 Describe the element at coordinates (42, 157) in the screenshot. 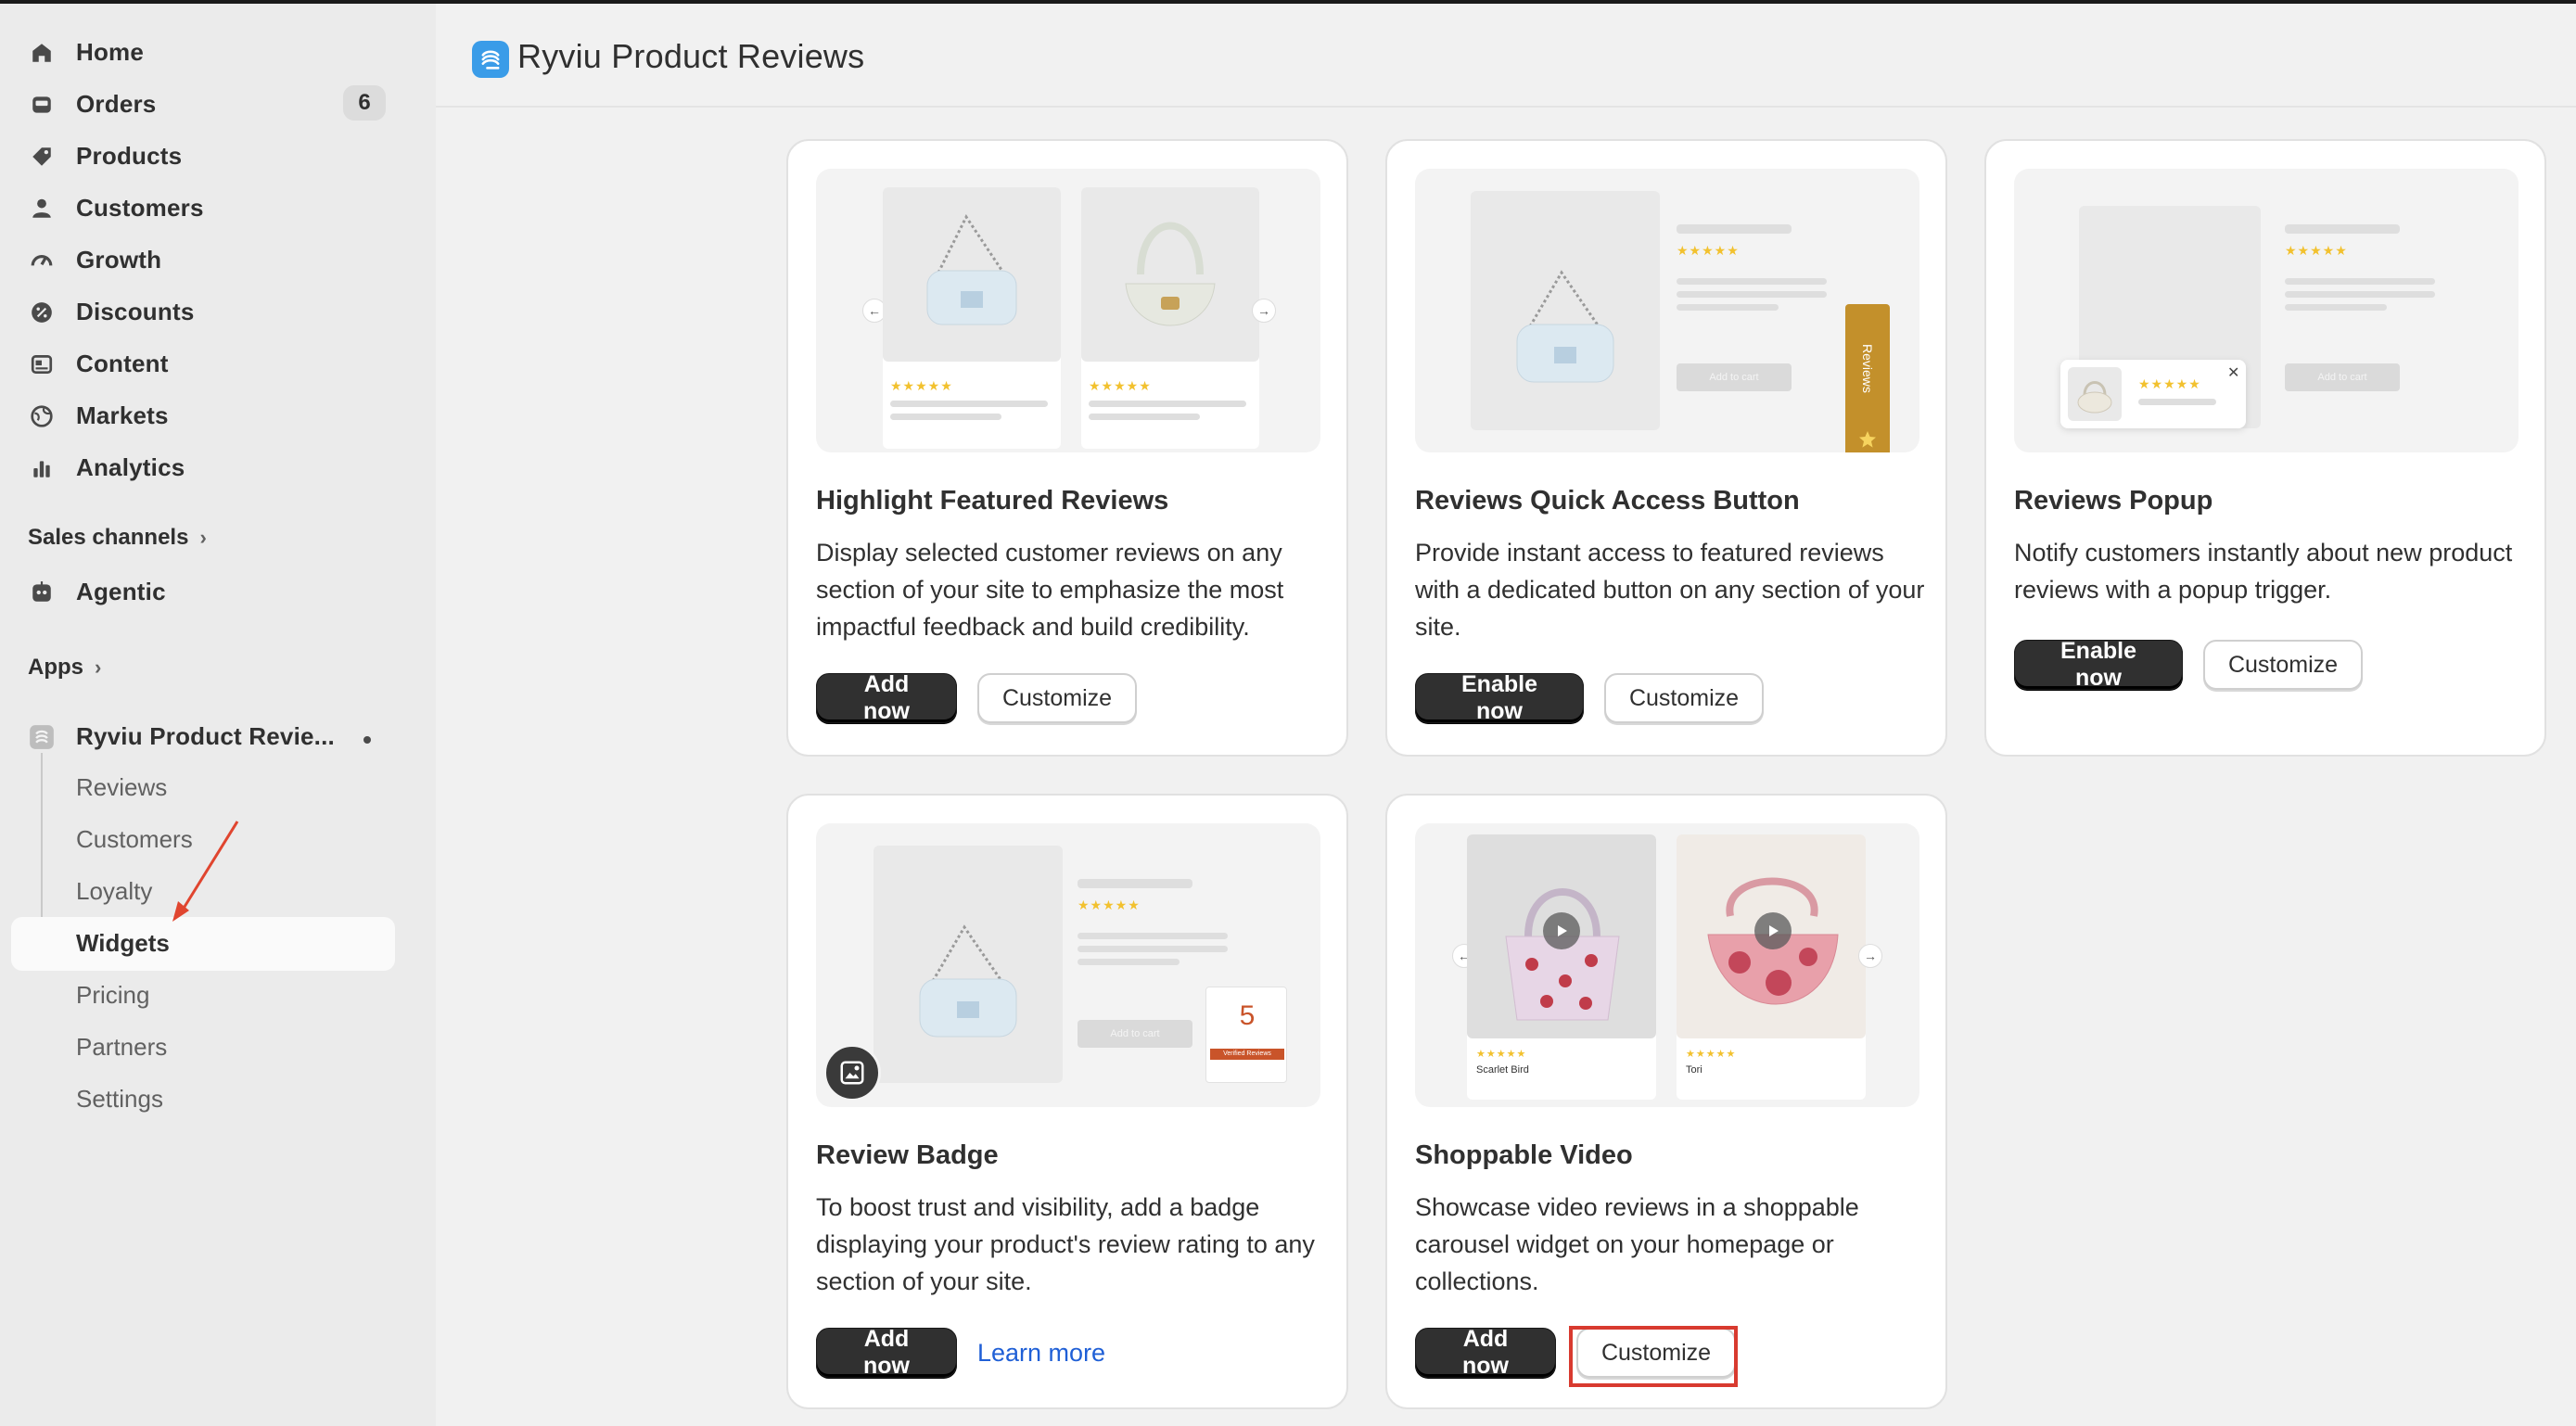

I see `tag-icon` at that location.